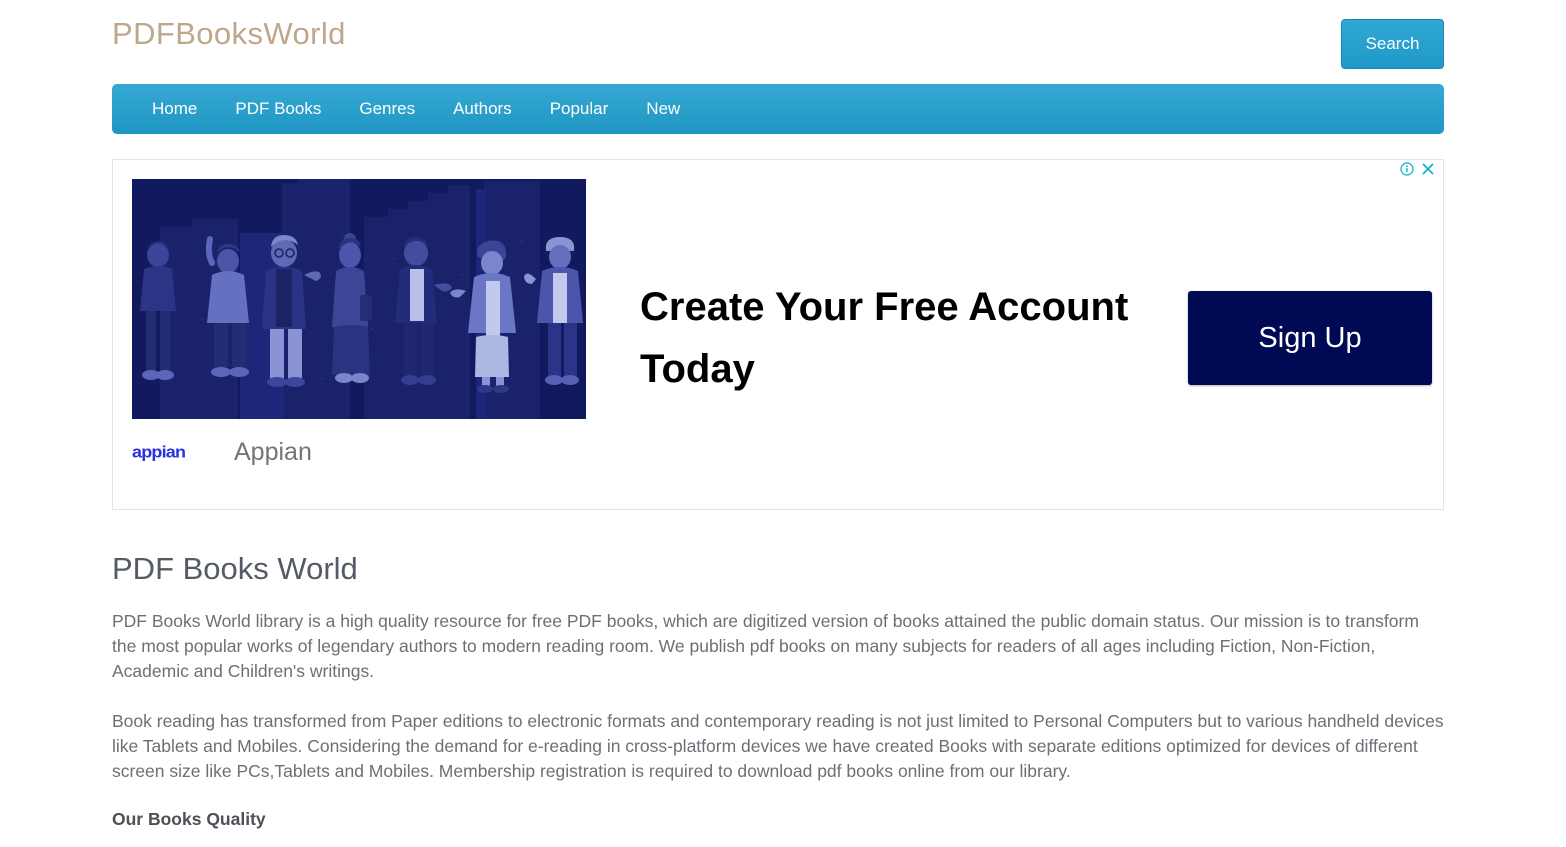  What do you see at coordinates (1310, 338) in the screenshot?
I see `ad-signup-button: Sign Up` at bounding box center [1310, 338].